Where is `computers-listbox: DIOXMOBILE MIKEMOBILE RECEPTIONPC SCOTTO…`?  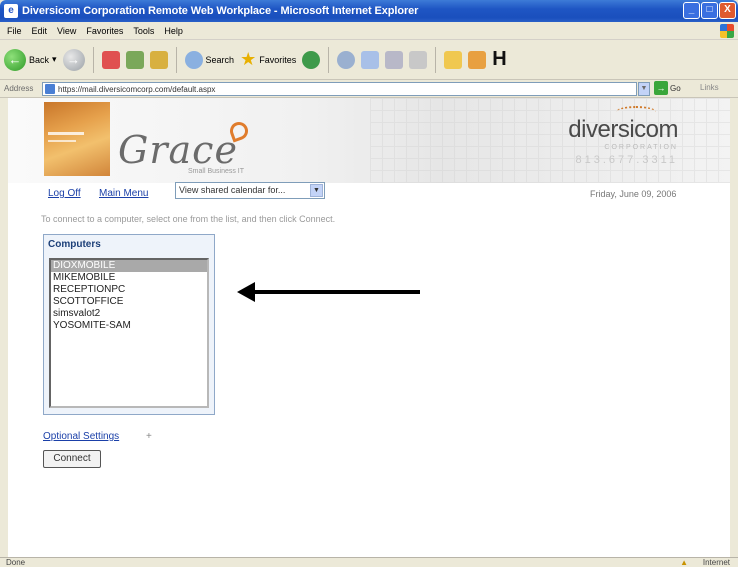
computers-listbox: DIOXMOBILE MIKEMOBILE RECEPTIONPC SCOTTO… is located at coordinates (129, 333).